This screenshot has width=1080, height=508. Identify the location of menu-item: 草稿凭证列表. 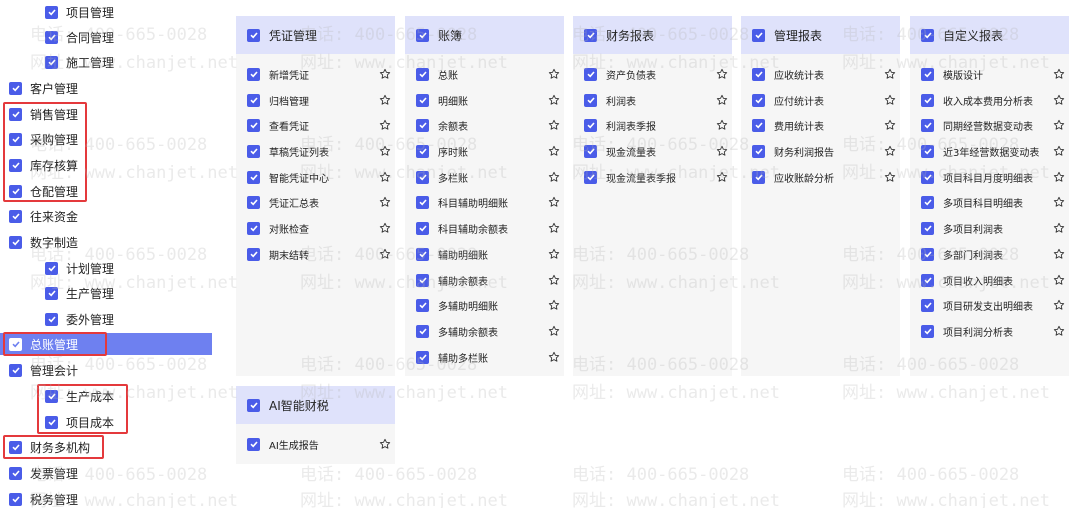
(315, 151).